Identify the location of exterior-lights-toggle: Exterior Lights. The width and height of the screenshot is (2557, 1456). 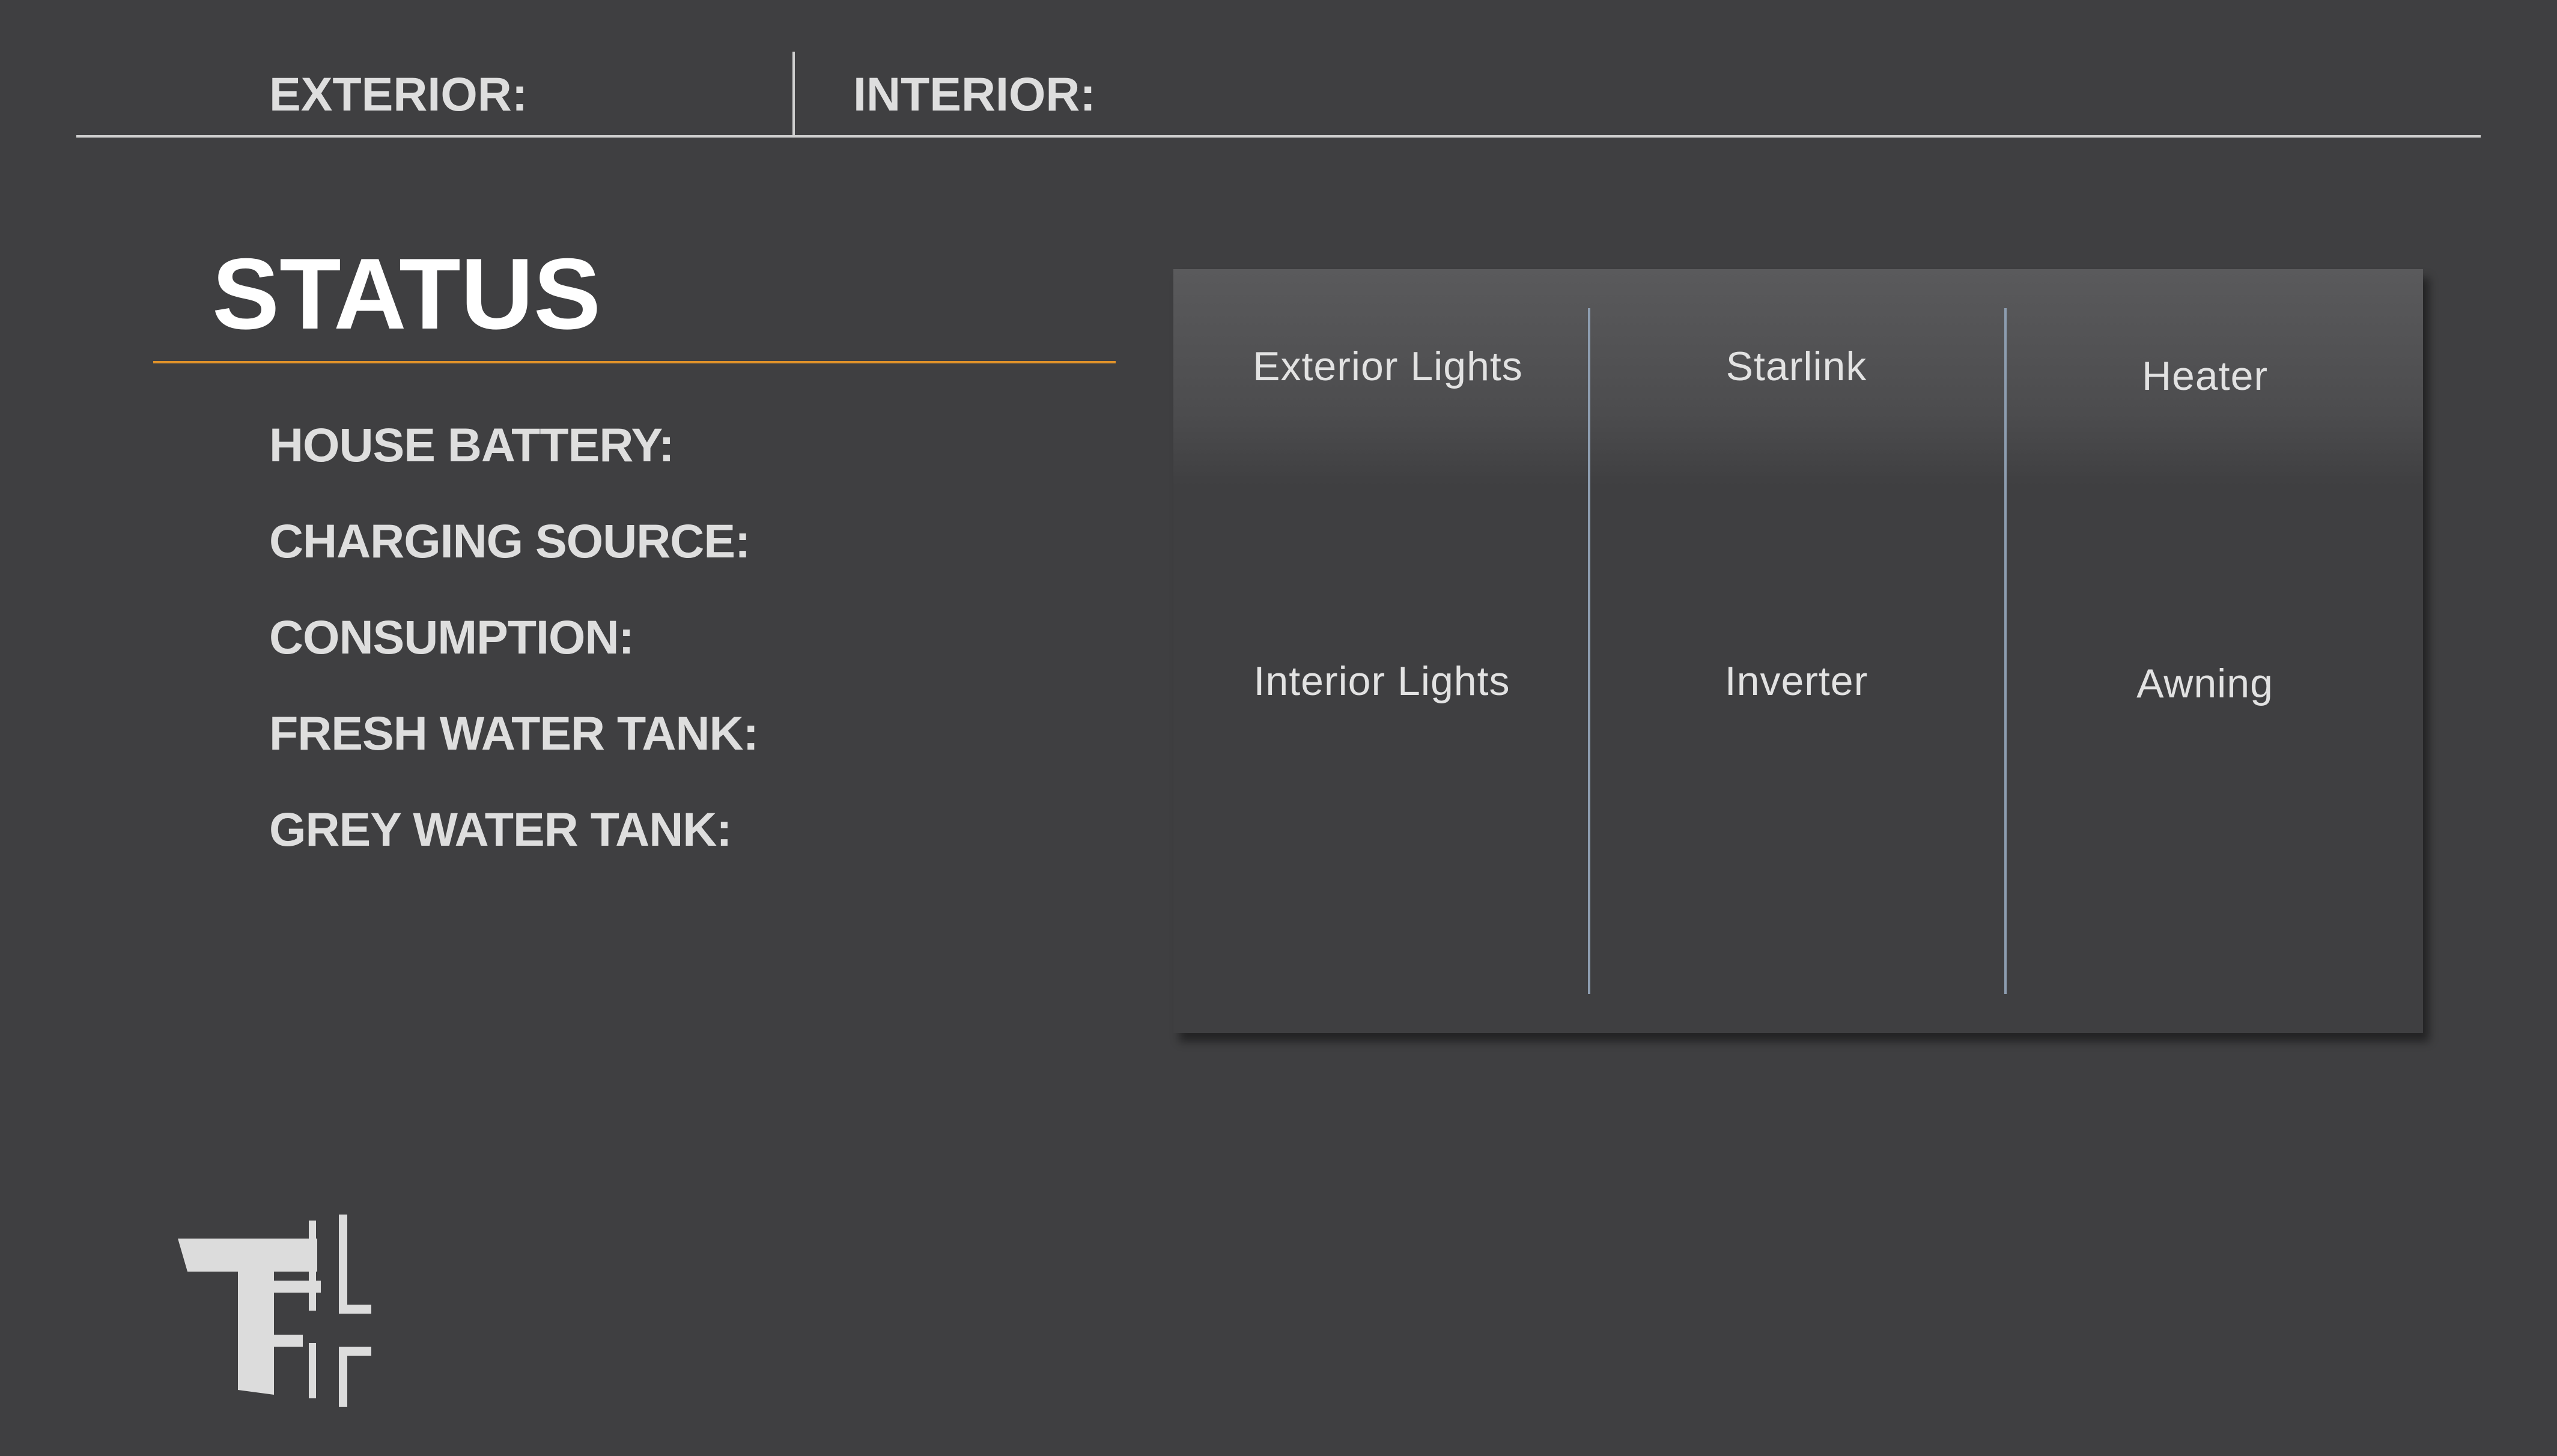
(1388, 367).